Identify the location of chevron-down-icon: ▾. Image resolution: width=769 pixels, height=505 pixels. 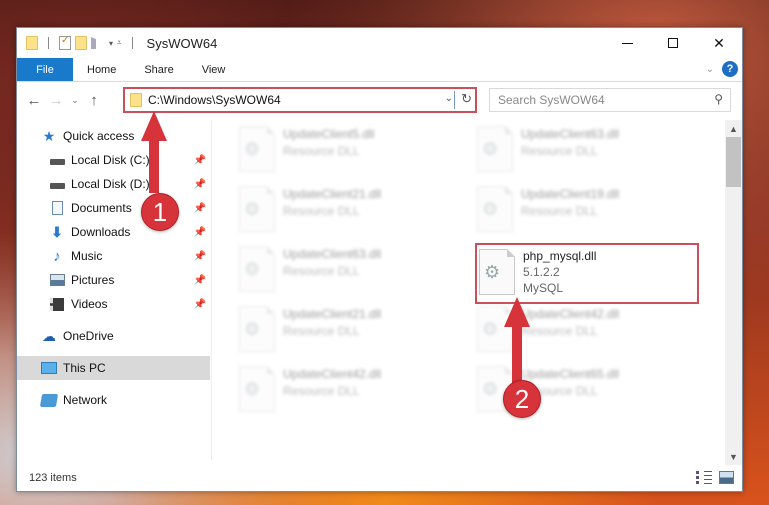
(111, 43).